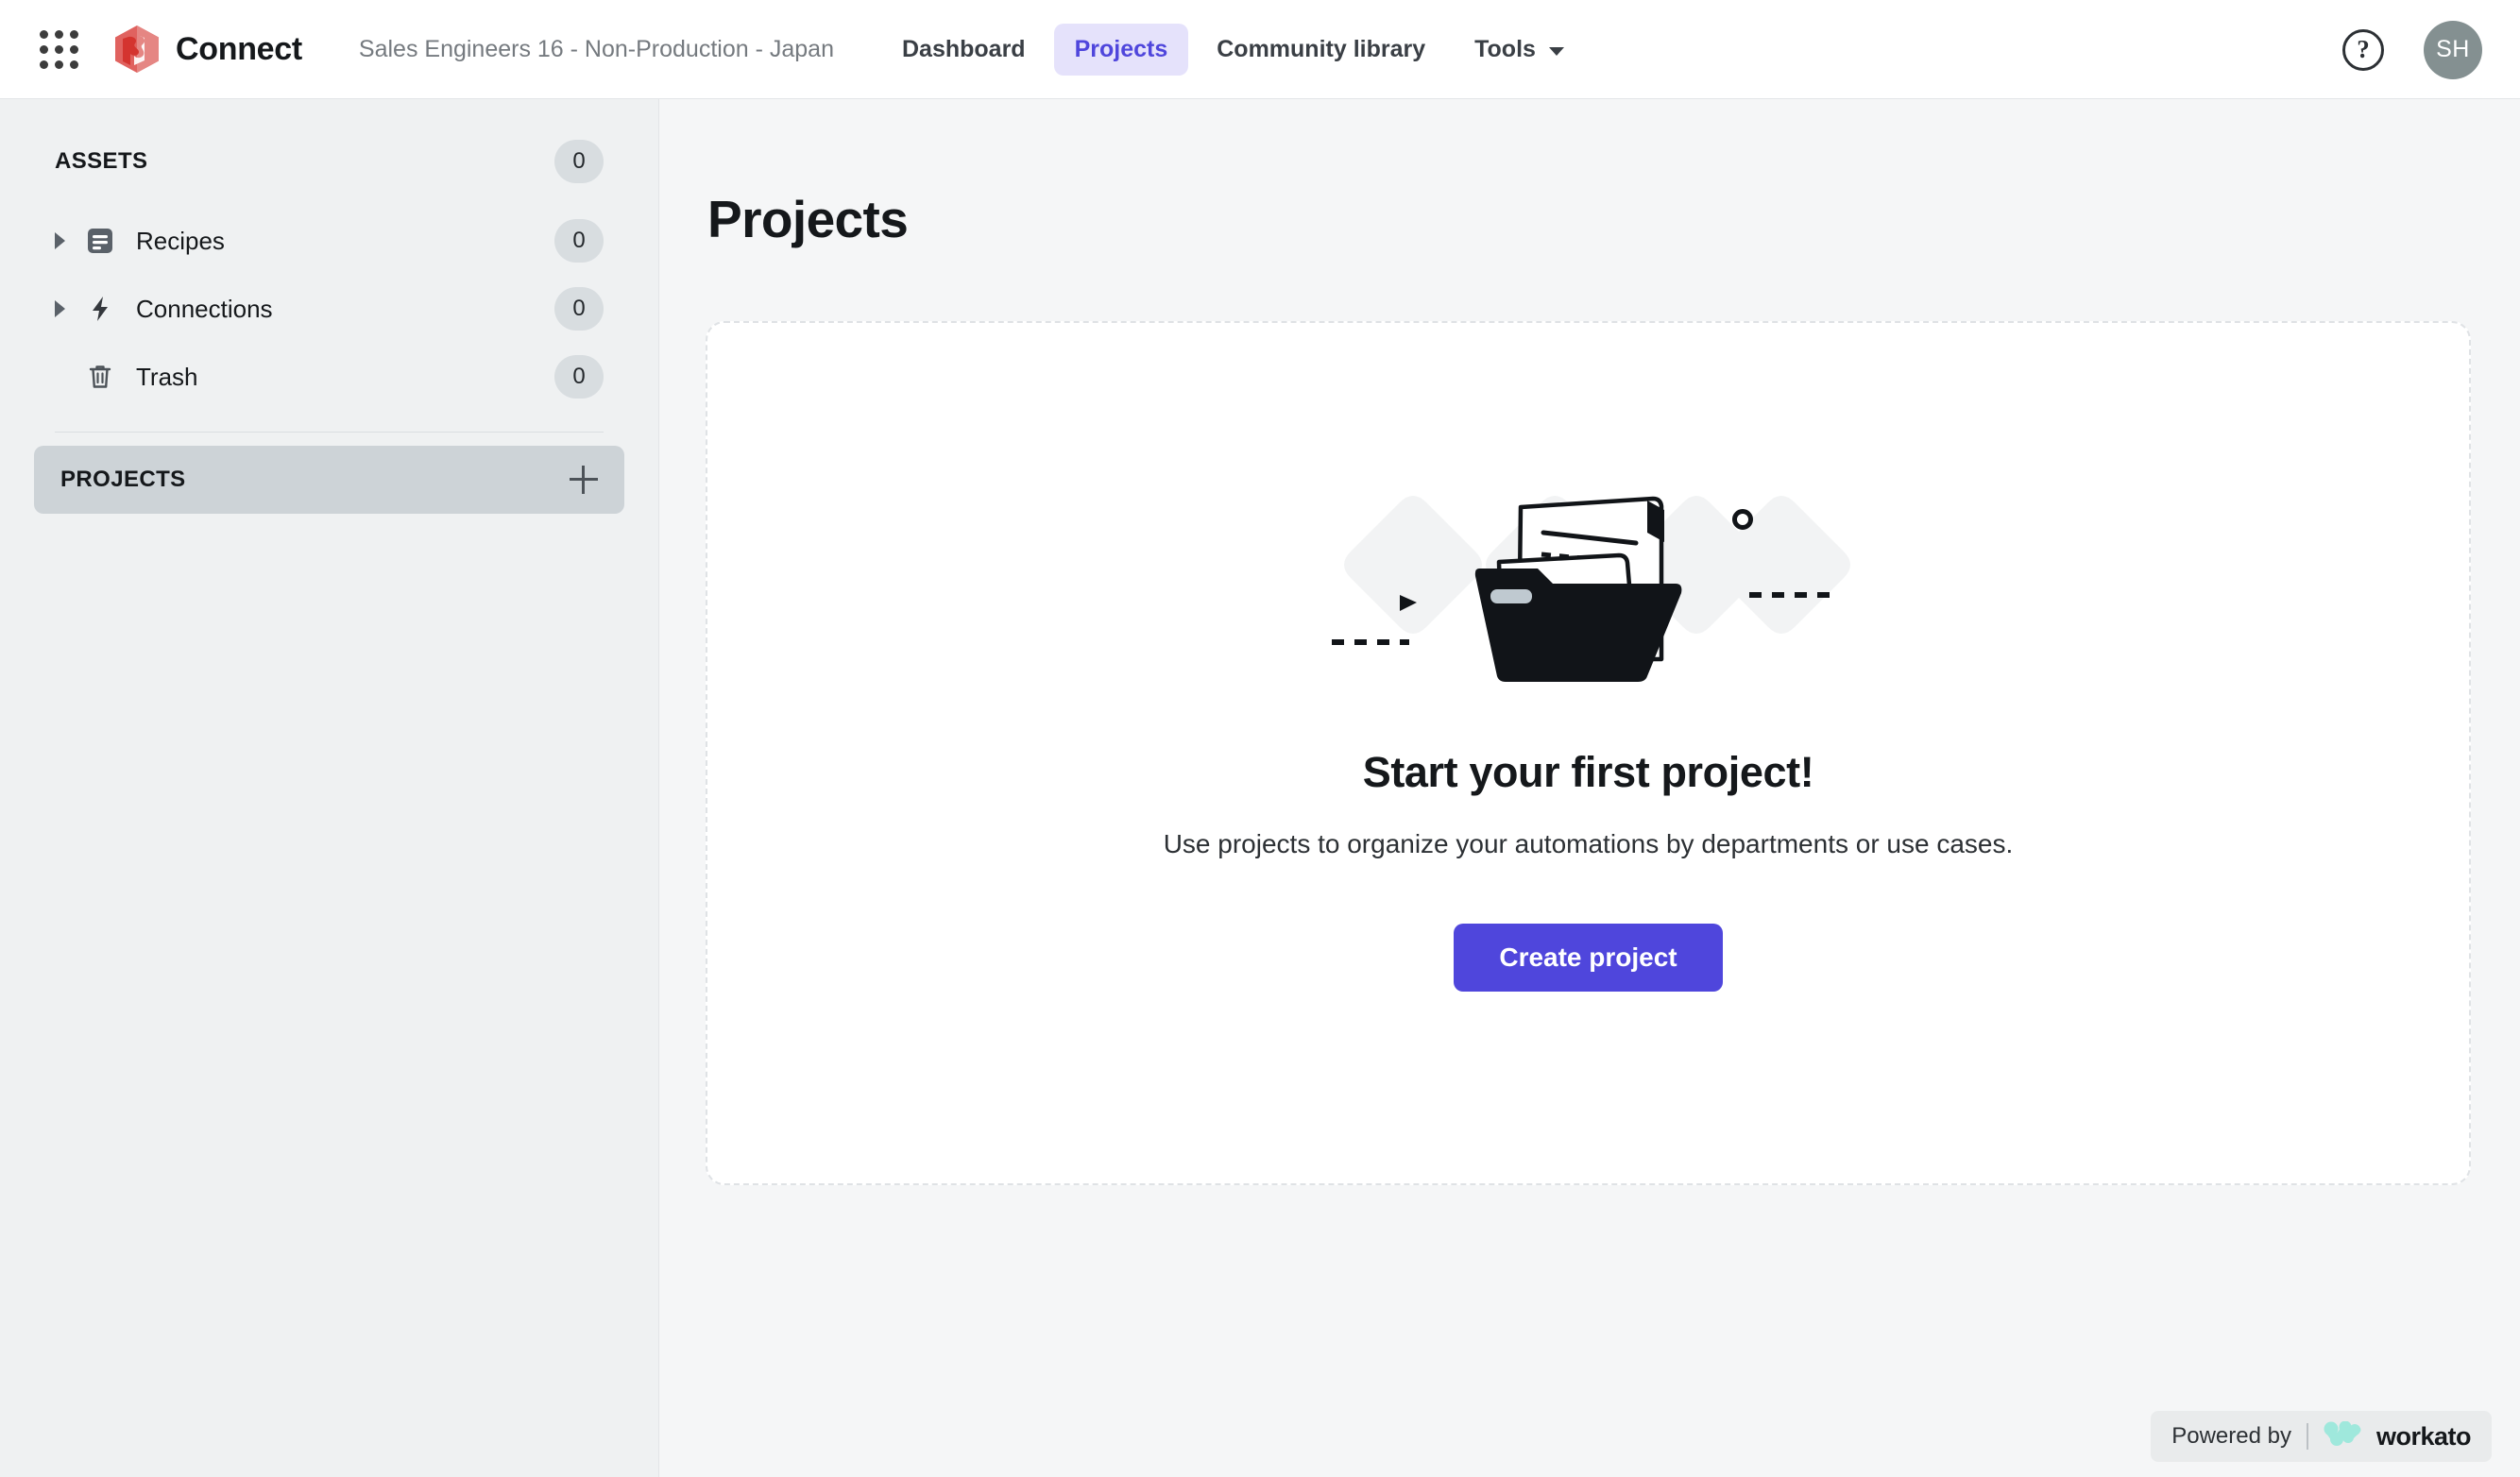 Image resolution: width=2520 pixels, height=1477 pixels. I want to click on divider, so click(2307, 1436).